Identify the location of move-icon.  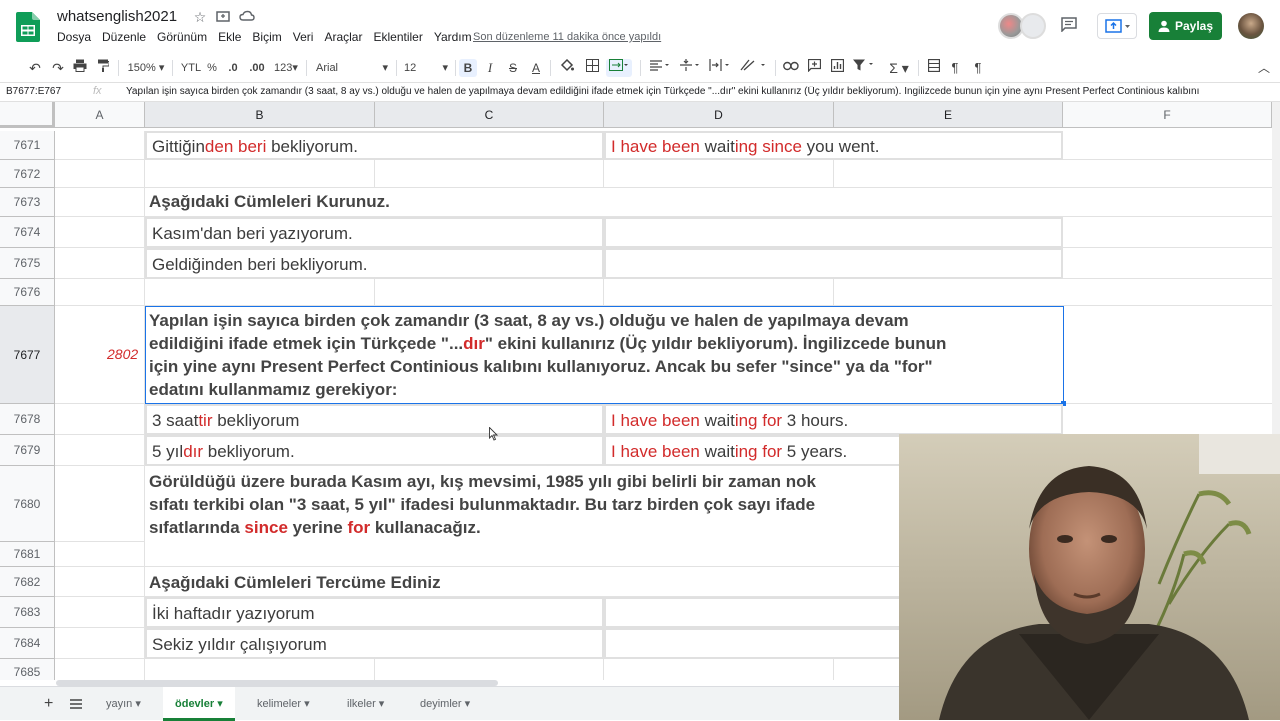
(223, 17).